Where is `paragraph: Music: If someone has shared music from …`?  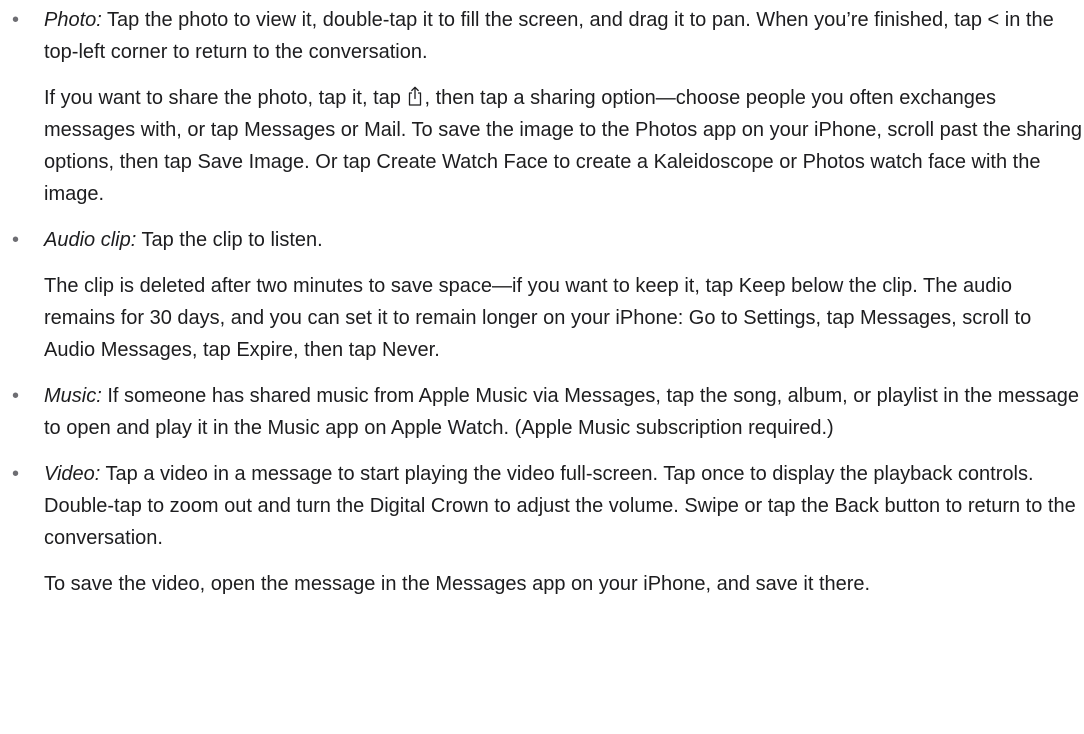
paragraph: Music: If someone has shared music from … is located at coordinates (564, 412).